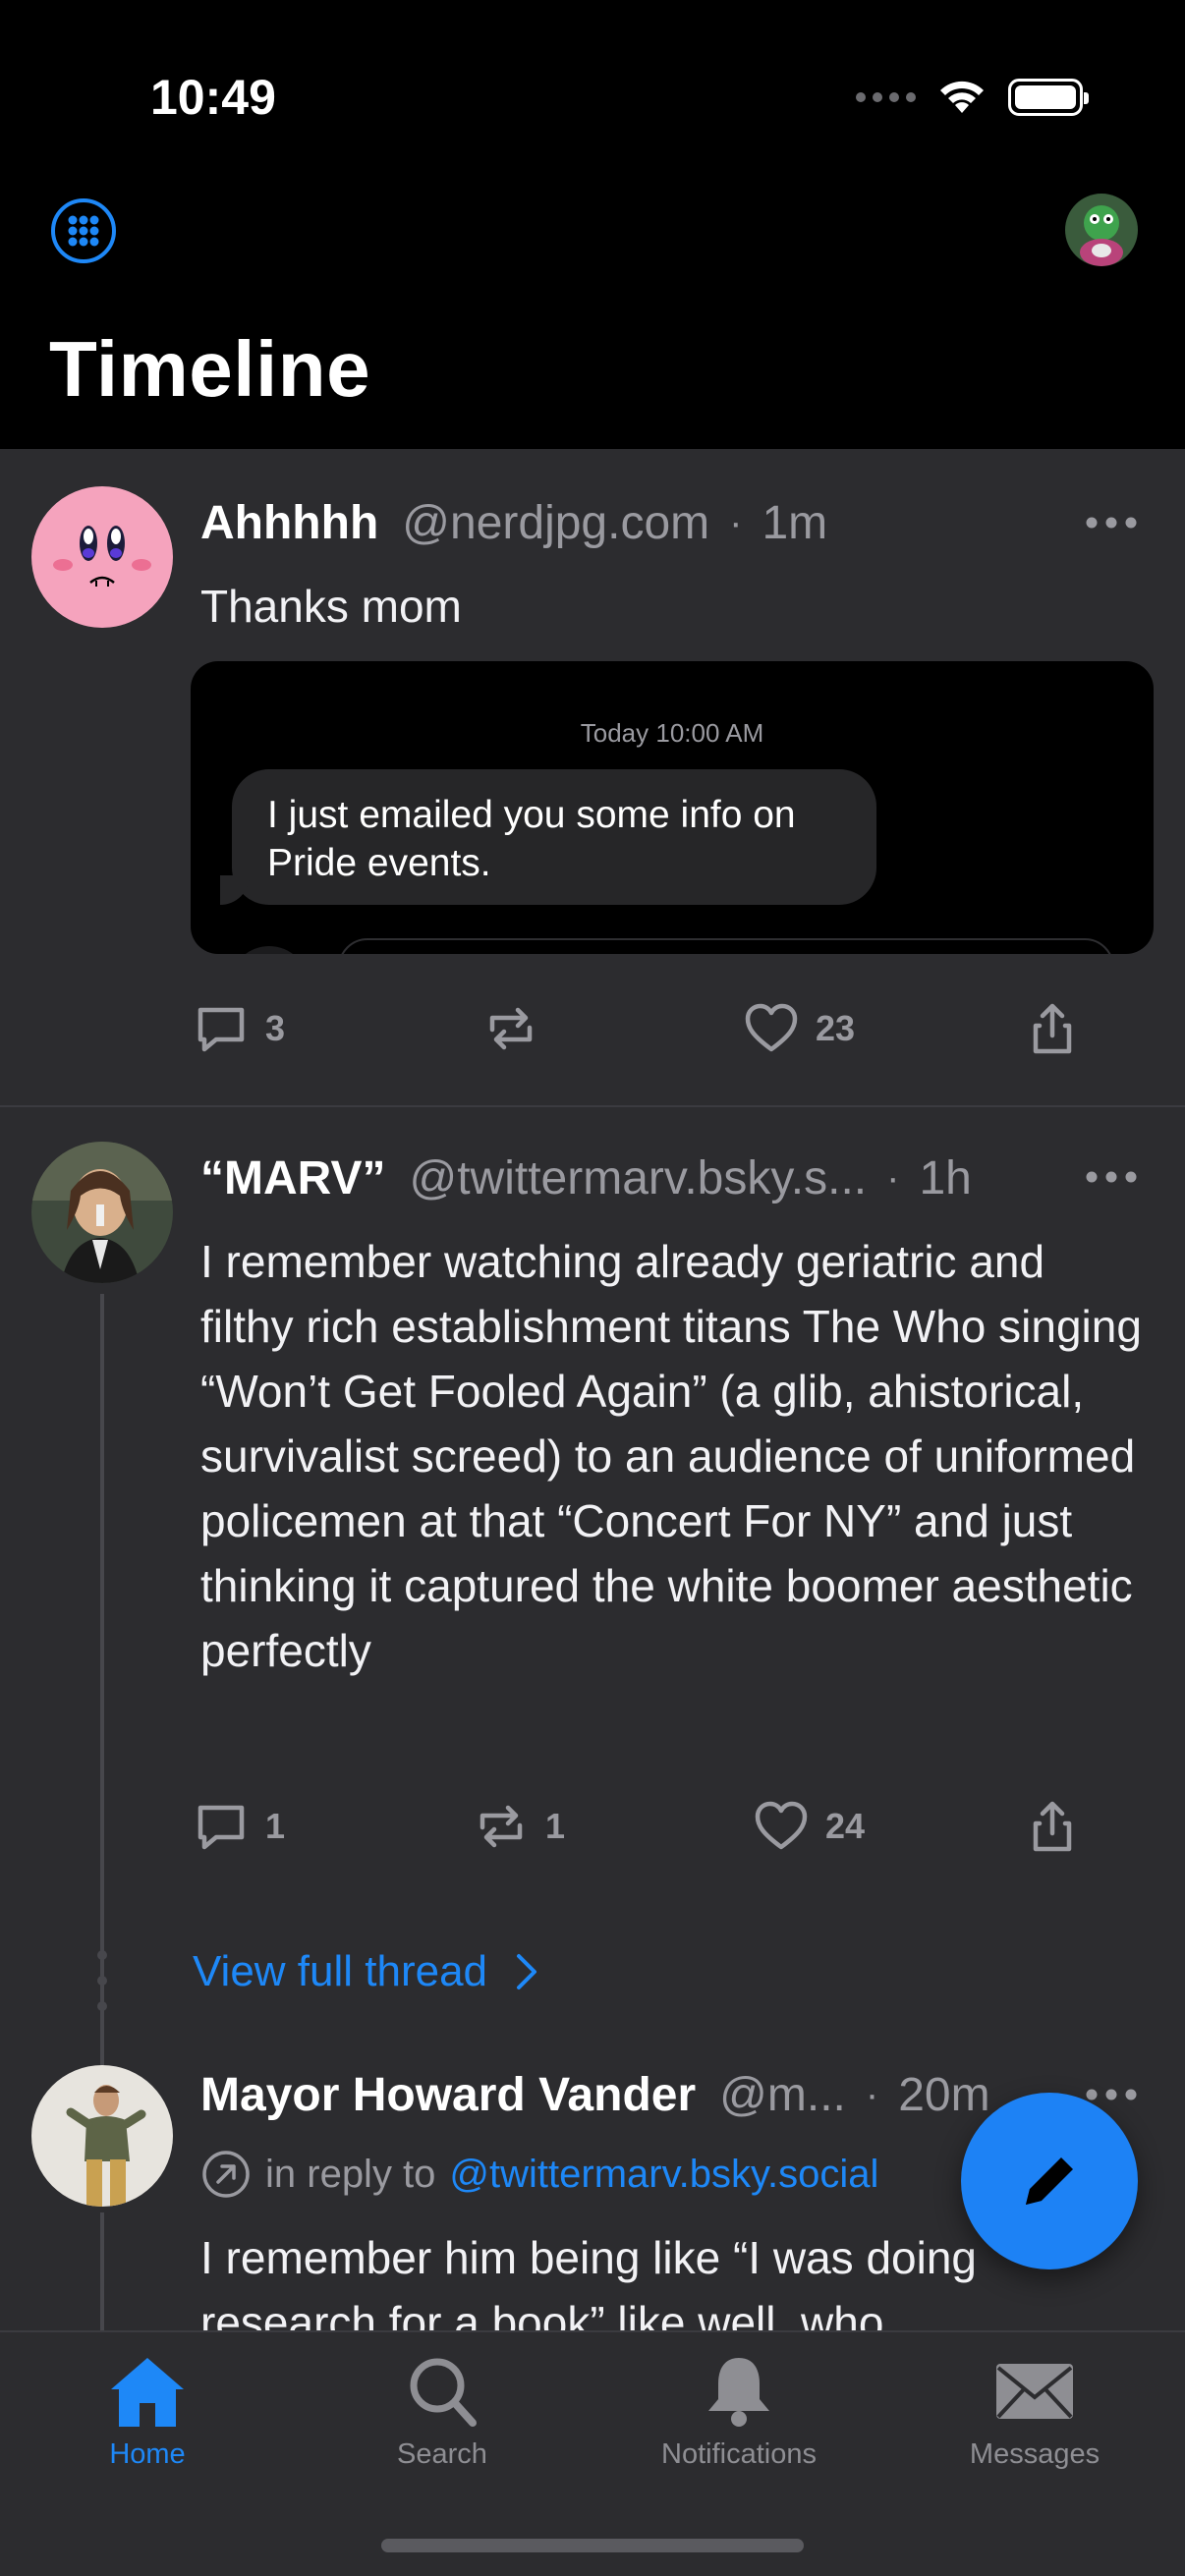 The width and height of the screenshot is (1185, 2576). I want to click on tab-search: Search, so click(442, 2411).